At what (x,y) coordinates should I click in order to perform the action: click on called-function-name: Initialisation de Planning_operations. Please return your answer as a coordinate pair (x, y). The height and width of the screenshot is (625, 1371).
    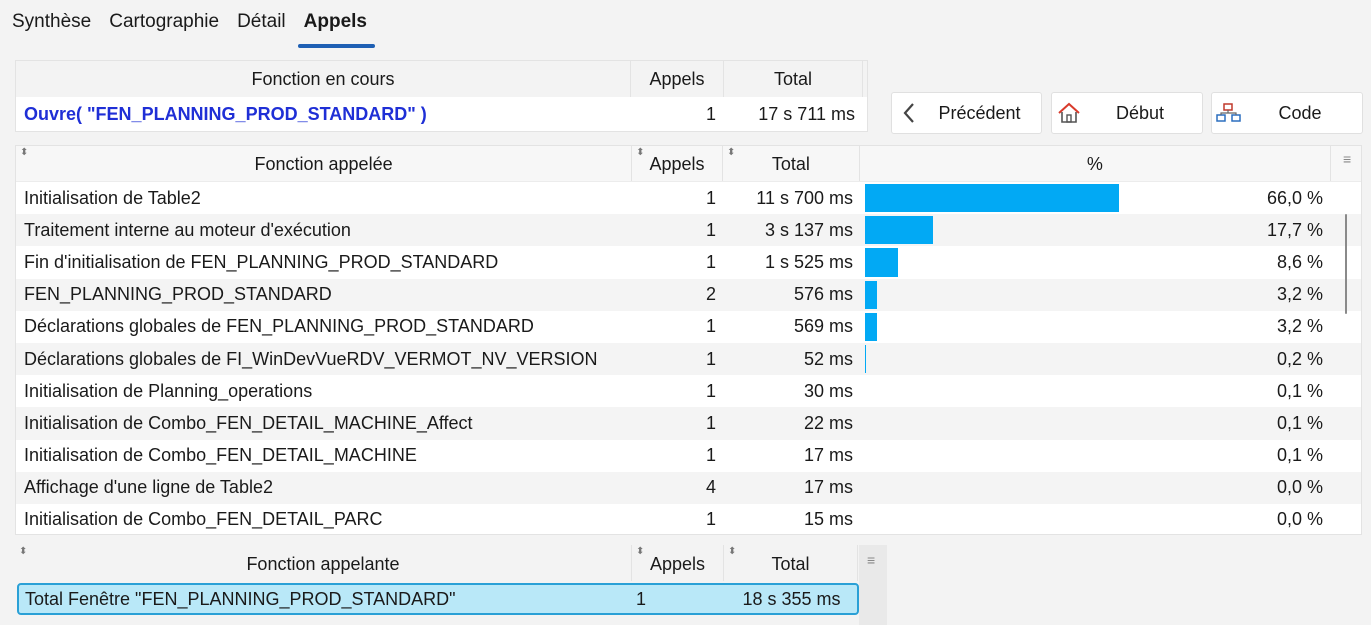
    Looking at the image, I should click on (168, 390).